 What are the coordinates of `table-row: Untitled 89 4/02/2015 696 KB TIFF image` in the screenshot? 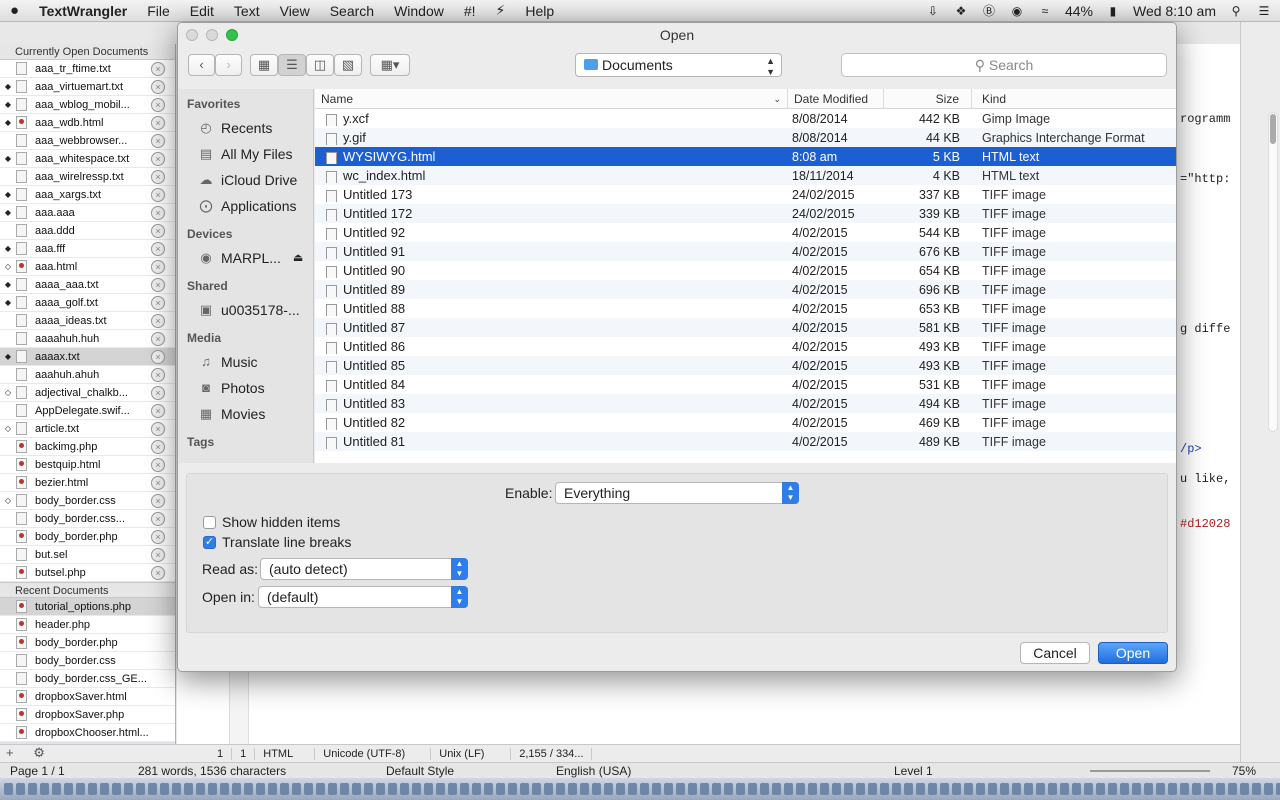 It's located at (745, 289).